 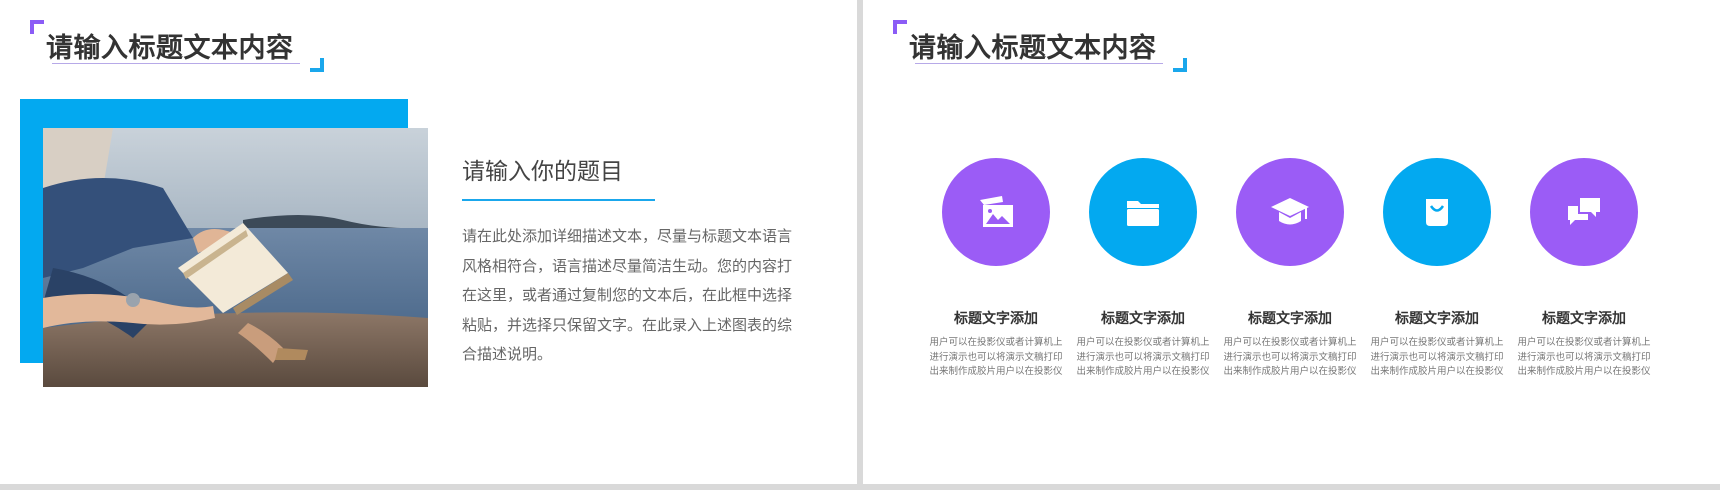 What do you see at coordinates (558, 200) in the screenshot?
I see `subtitle-underline` at bounding box center [558, 200].